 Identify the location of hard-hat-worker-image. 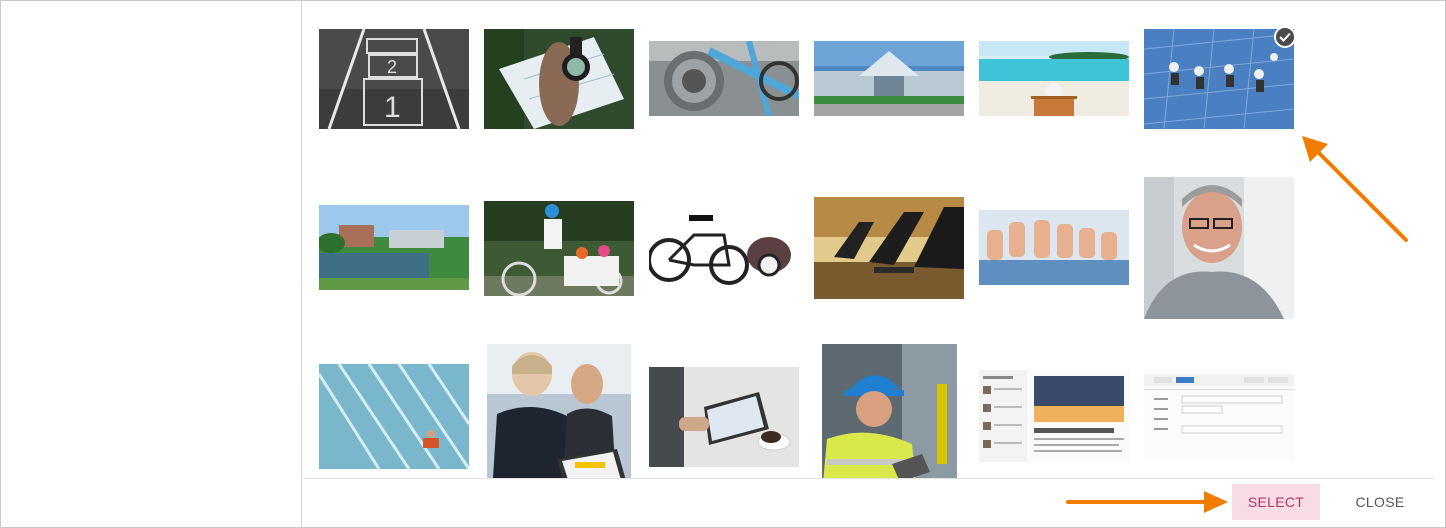
(889, 419).